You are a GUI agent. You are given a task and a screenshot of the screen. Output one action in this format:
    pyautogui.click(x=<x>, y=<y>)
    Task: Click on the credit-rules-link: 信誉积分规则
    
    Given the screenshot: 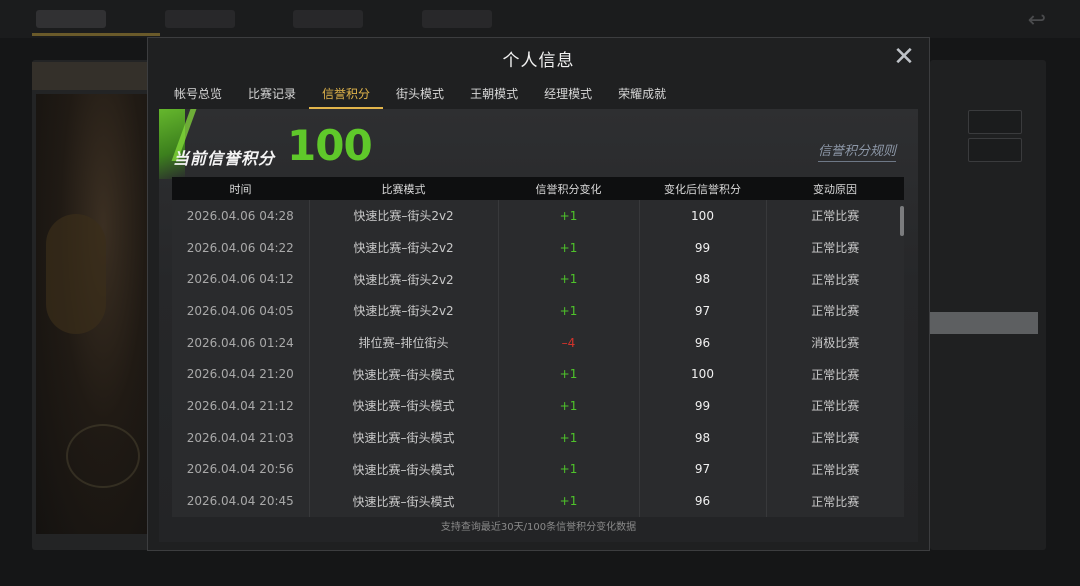 What is the action you would take?
    pyautogui.click(x=856, y=151)
    